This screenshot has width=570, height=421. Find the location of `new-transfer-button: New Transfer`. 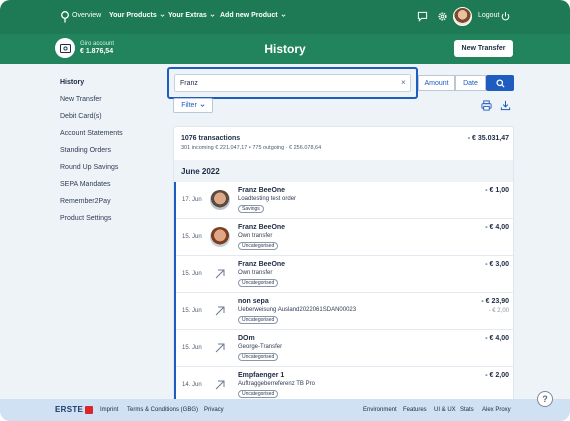

new-transfer-button: New Transfer is located at coordinates (483, 48).